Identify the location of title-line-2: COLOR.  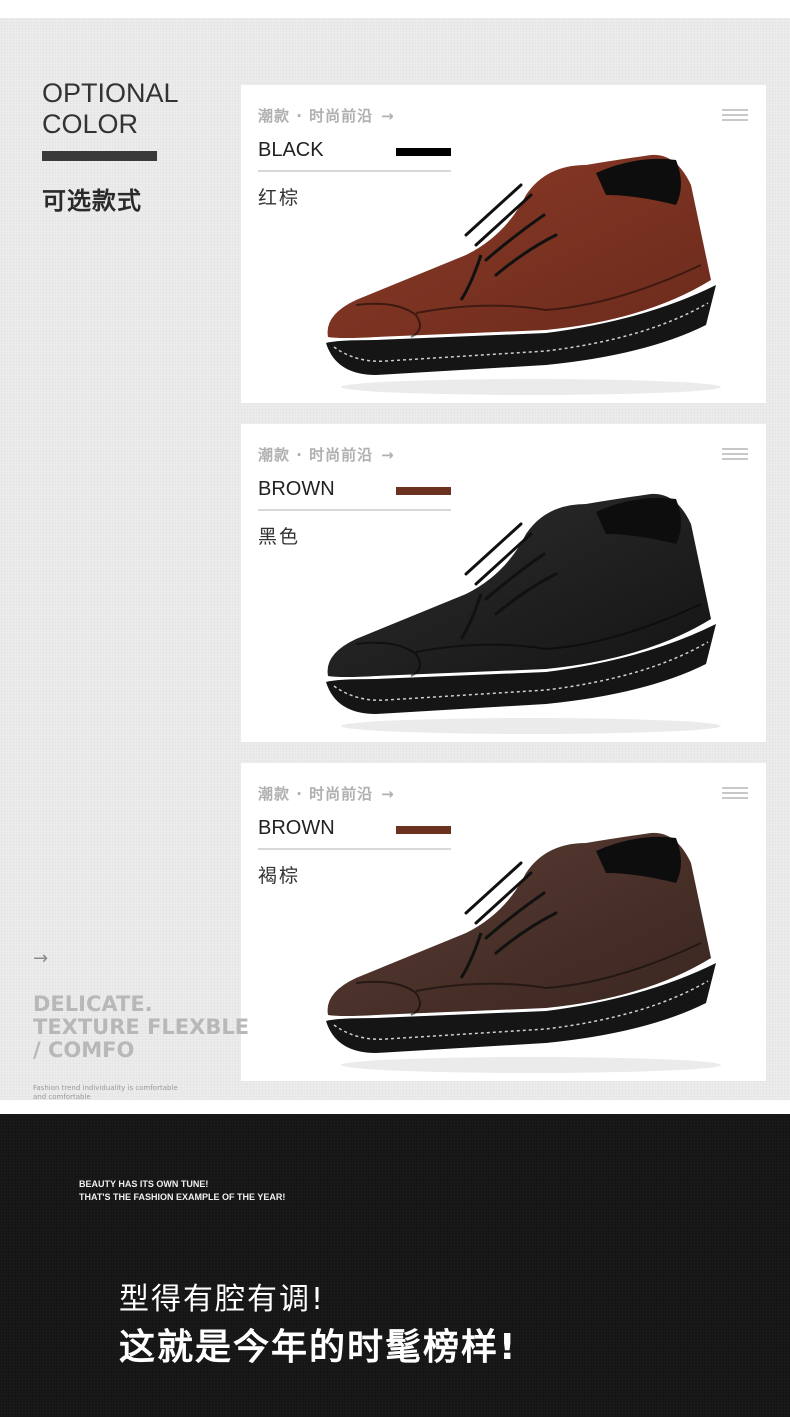
(90, 124).